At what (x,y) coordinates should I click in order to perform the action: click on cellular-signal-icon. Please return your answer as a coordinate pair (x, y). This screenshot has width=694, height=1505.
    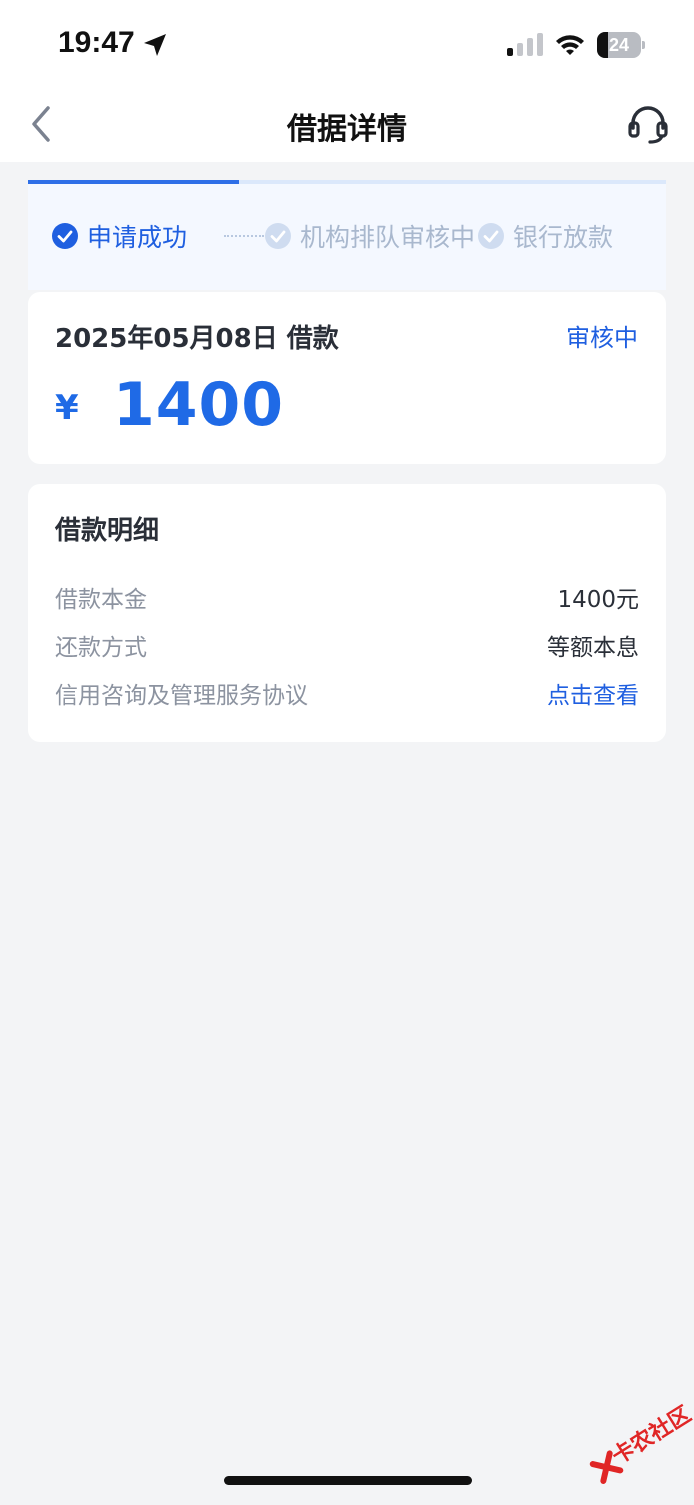
    Looking at the image, I should click on (525, 44).